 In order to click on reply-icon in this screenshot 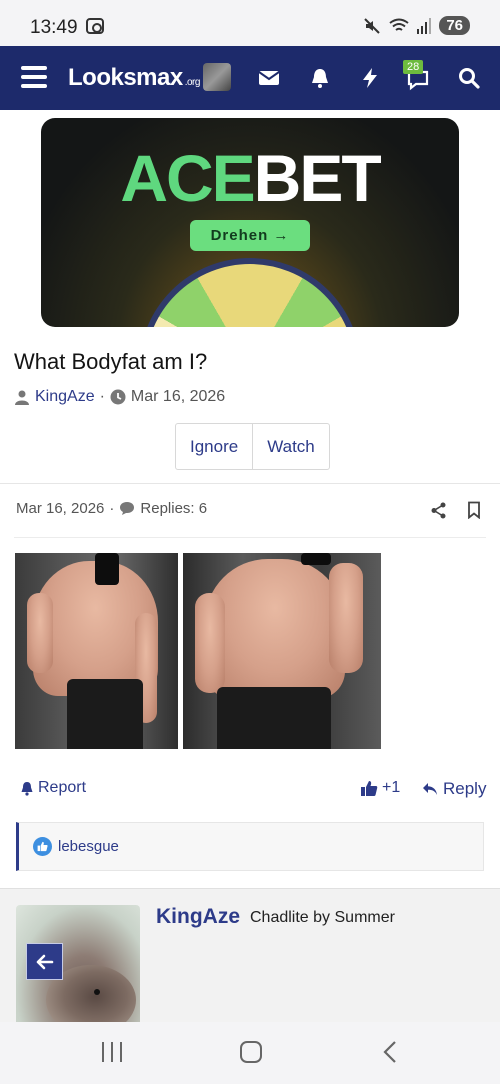, I will do `click(430, 789)`.